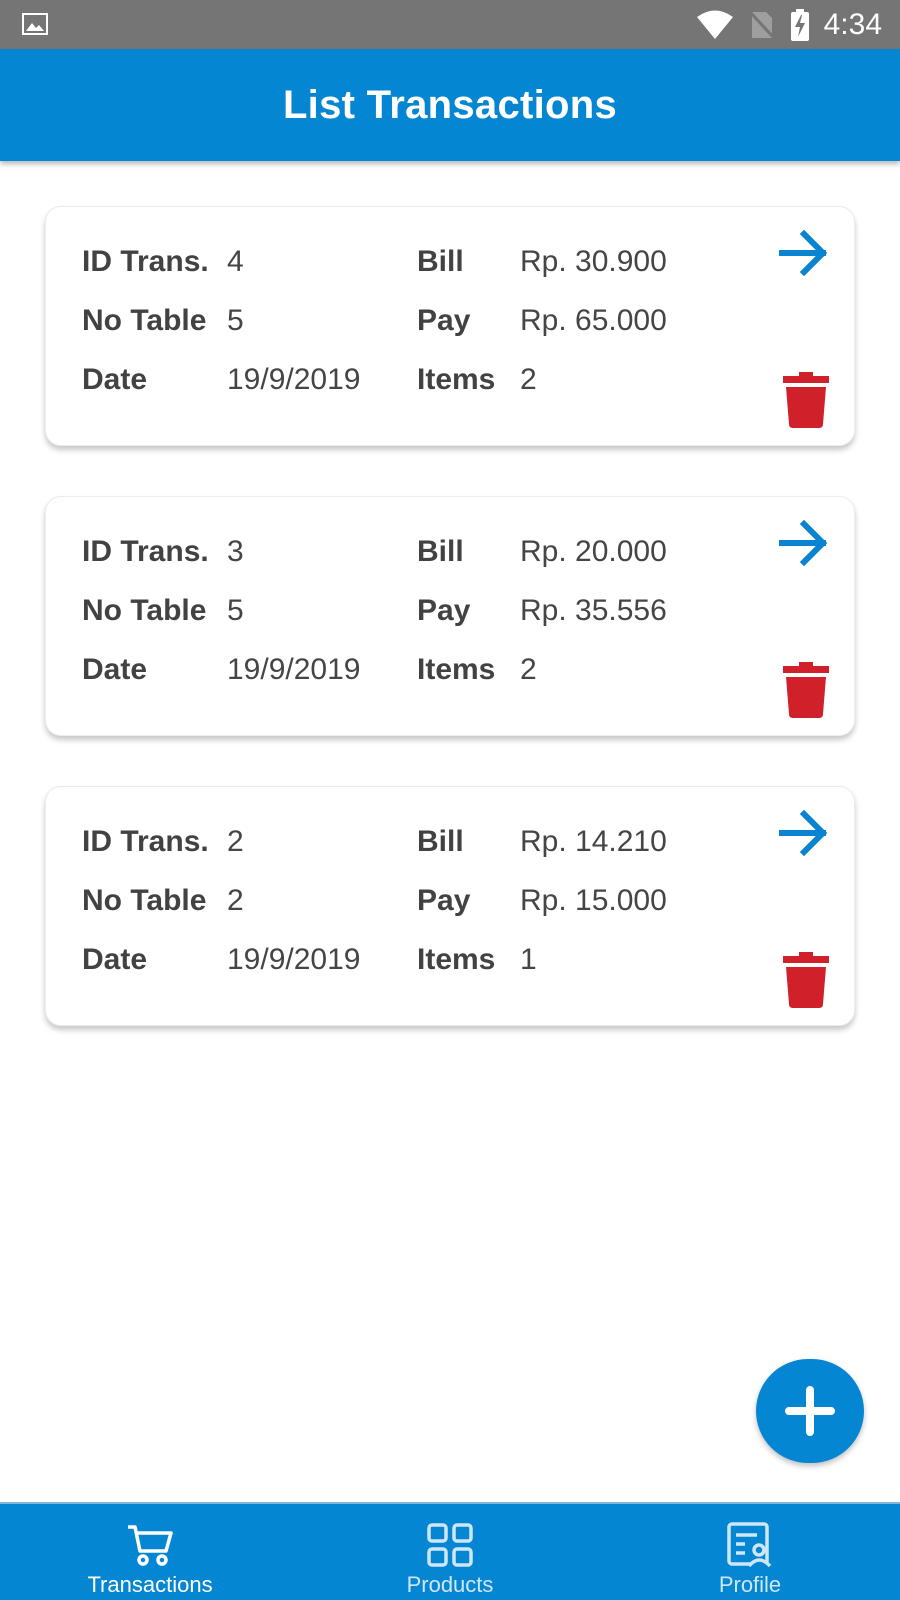  I want to click on status-bar: 4:34, so click(450, 24).